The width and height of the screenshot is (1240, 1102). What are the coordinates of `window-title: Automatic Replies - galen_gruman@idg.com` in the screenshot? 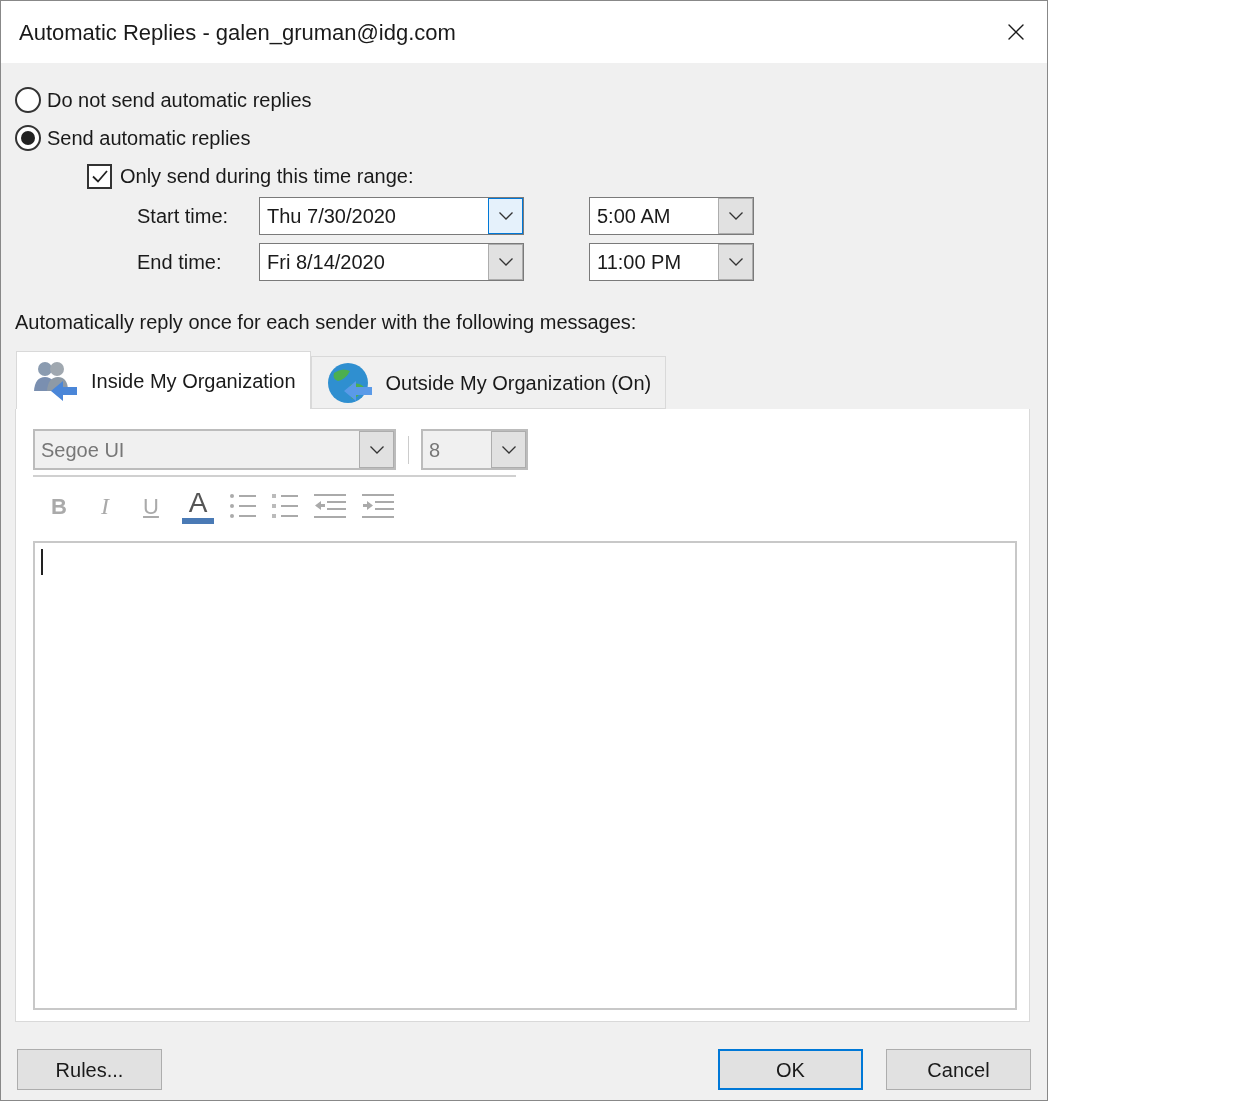 It's located at (237, 32).